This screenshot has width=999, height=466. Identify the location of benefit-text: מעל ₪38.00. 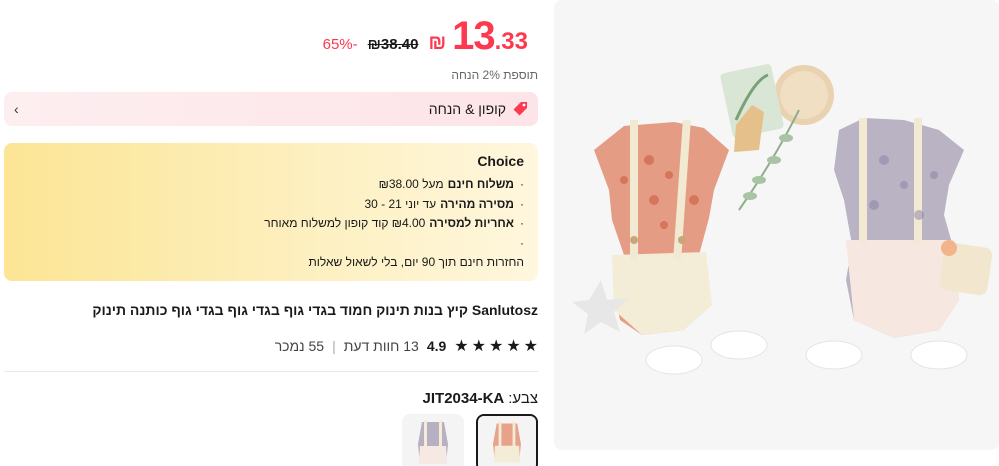
(411, 184).